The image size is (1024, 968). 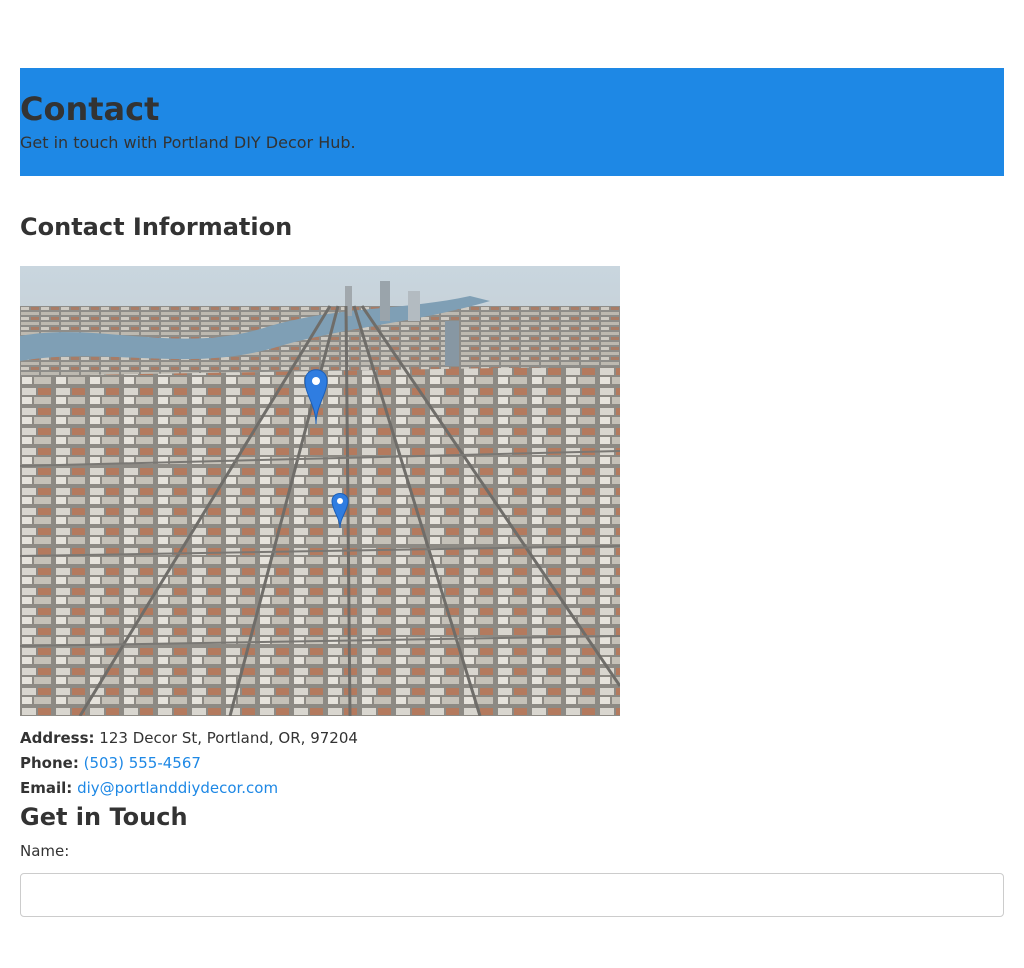 I want to click on name-input, so click(x=512, y=895).